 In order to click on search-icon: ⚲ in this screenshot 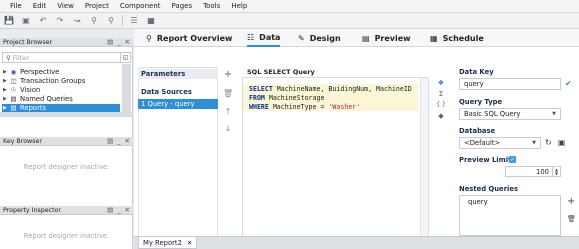, I will do `click(8, 57)`.